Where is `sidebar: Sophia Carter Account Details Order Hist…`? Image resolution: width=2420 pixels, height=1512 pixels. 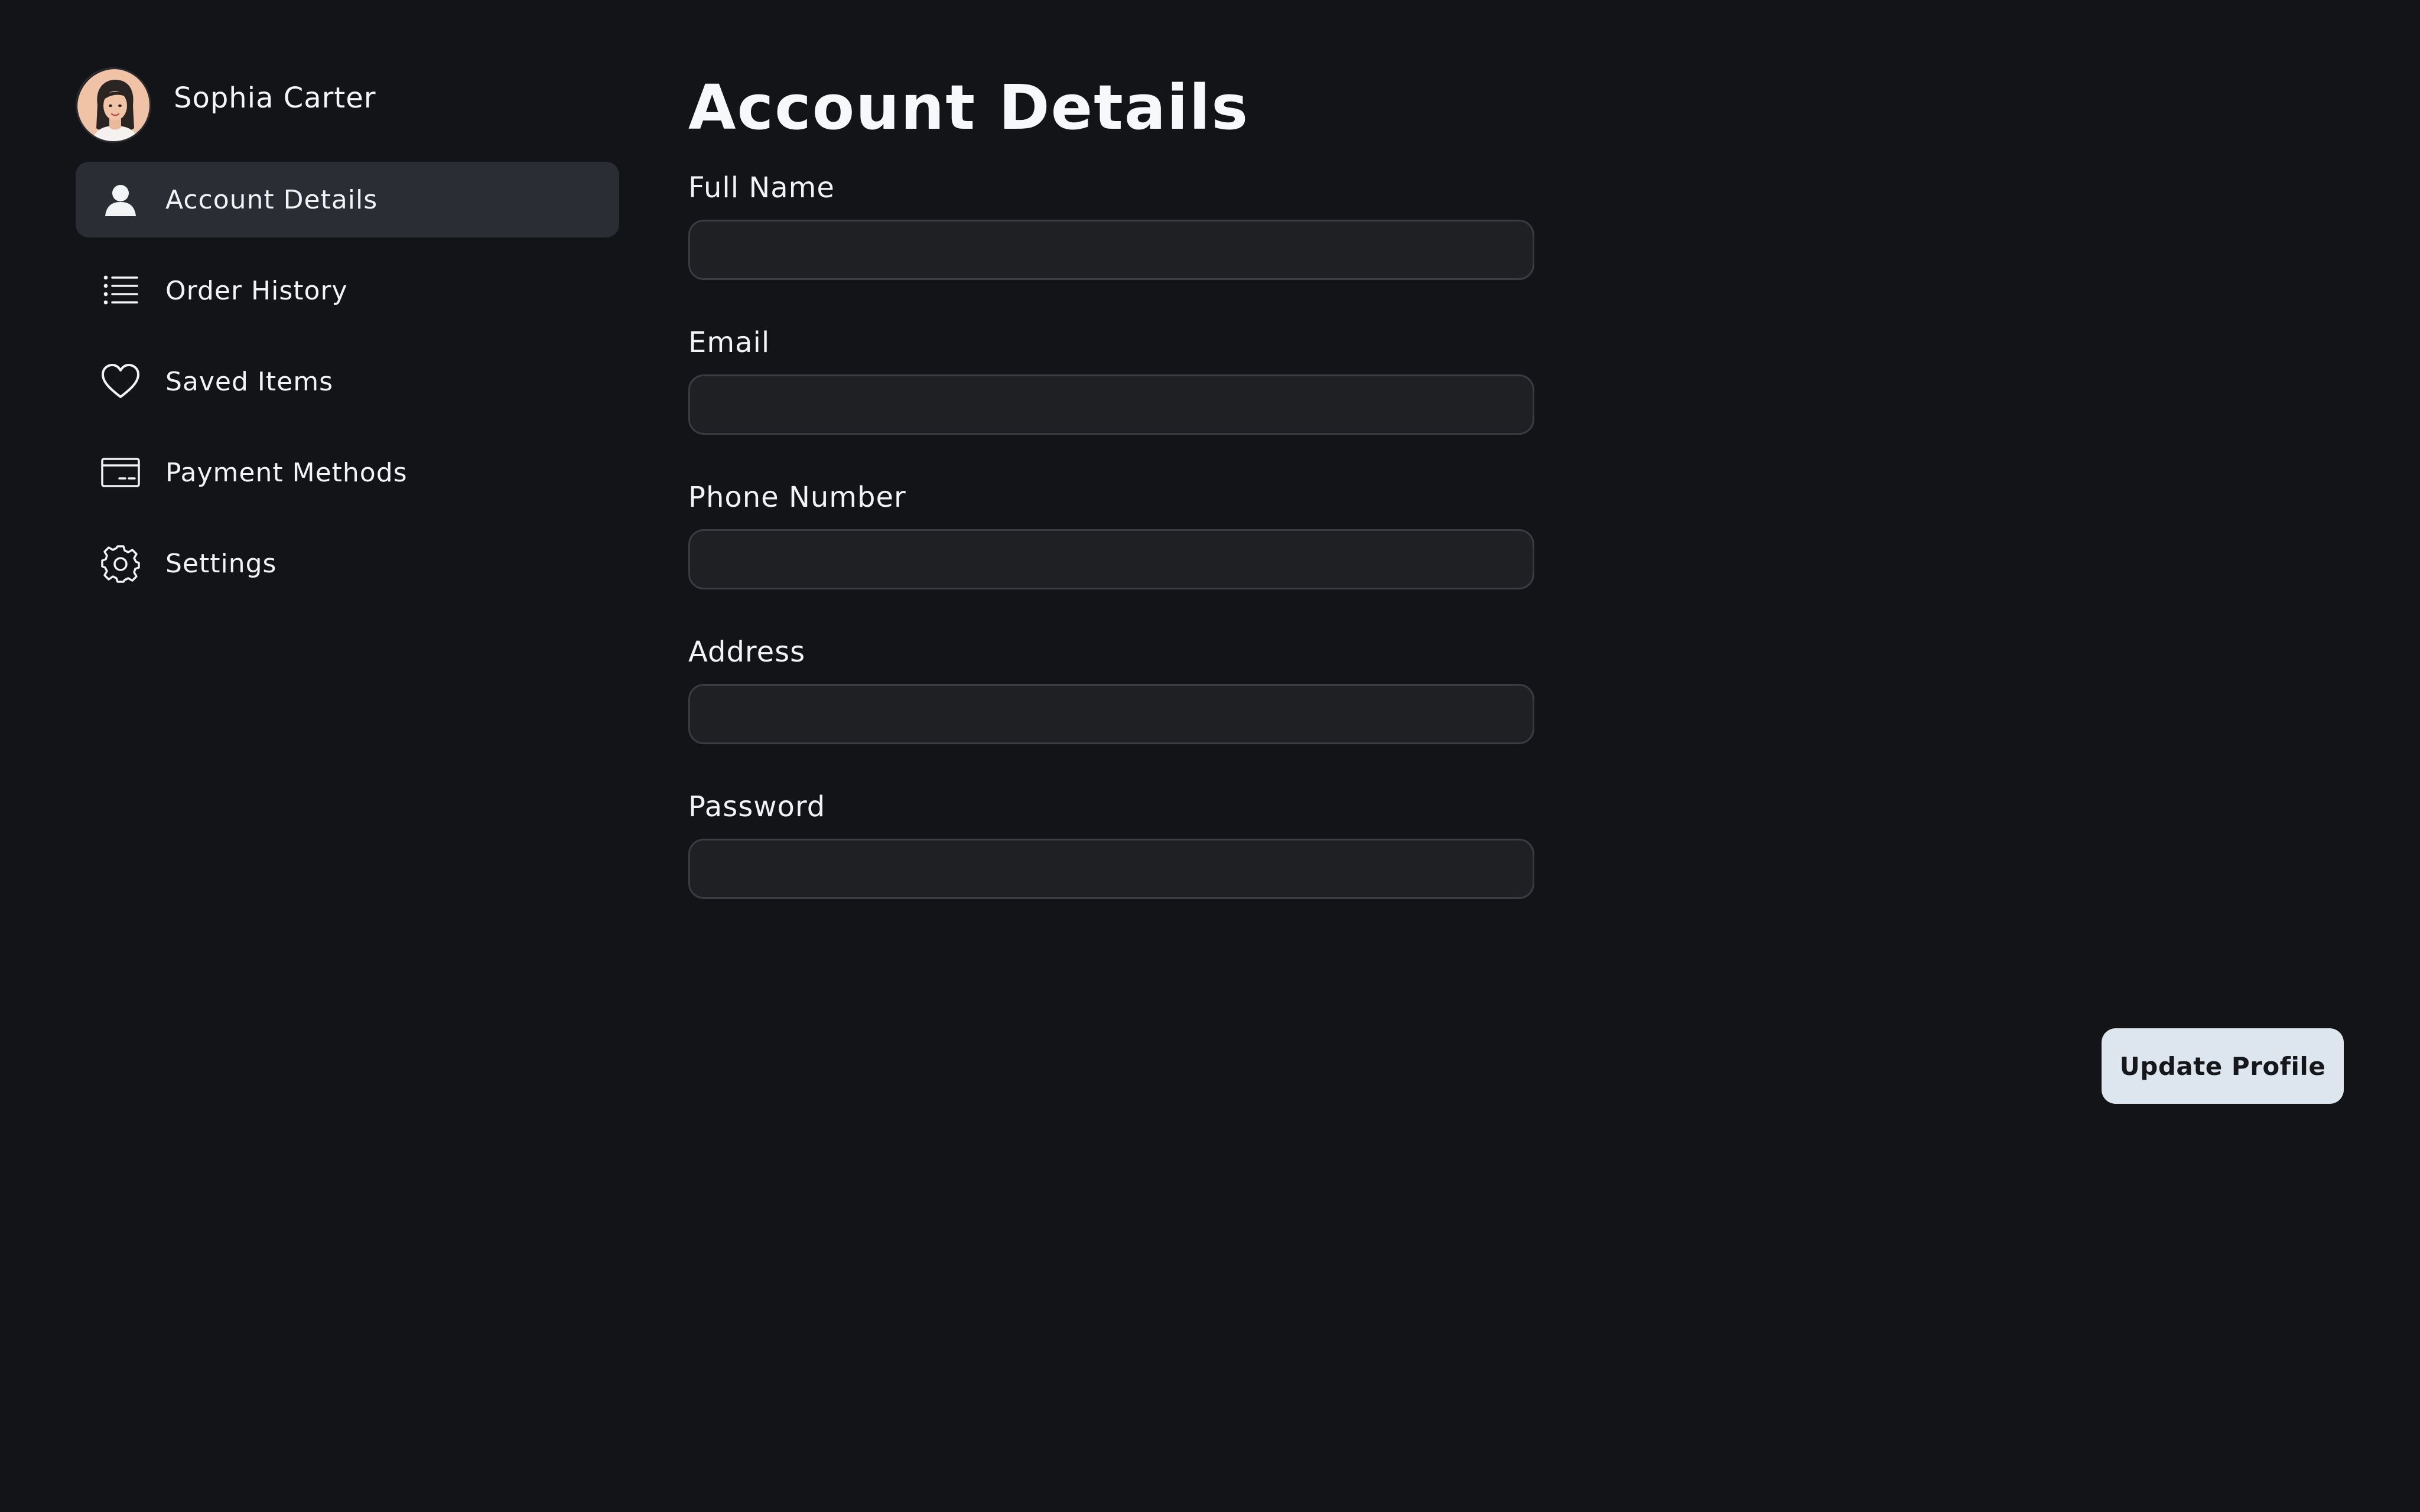 sidebar: Sophia Carter Account Details Order Hist… is located at coordinates (347, 341).